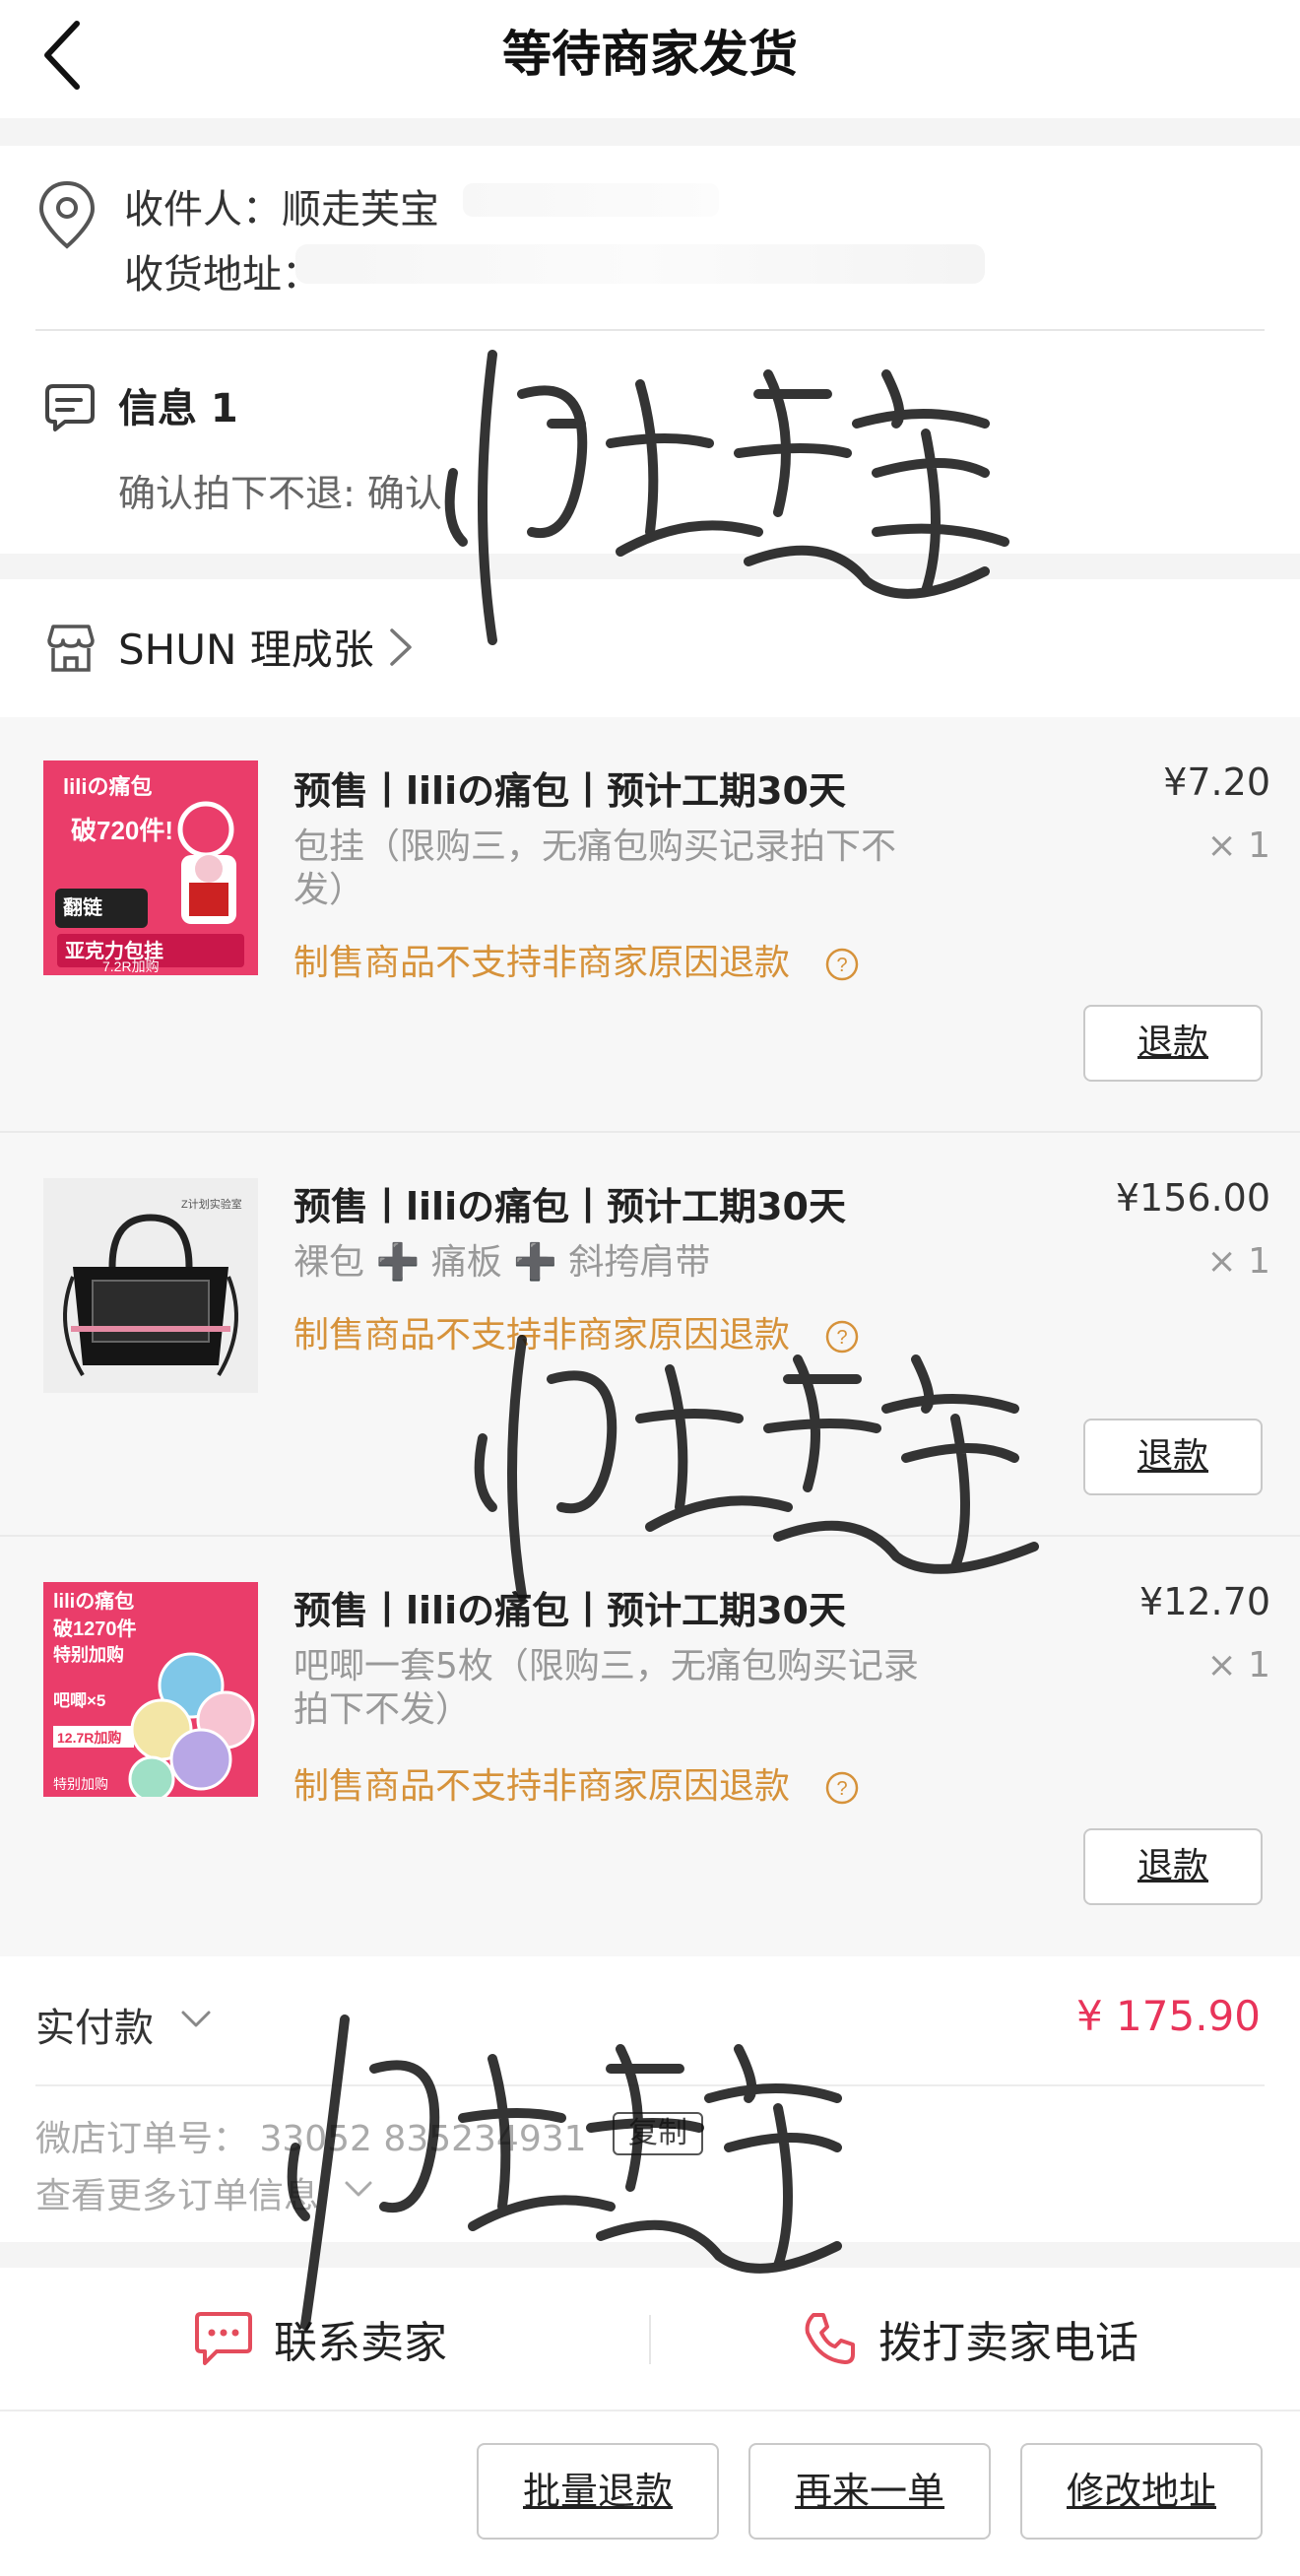  What do you see at coordinates (83, 907) in the screenshot?
I see `svg-text: 翻链` at bounding box center [83, 907].